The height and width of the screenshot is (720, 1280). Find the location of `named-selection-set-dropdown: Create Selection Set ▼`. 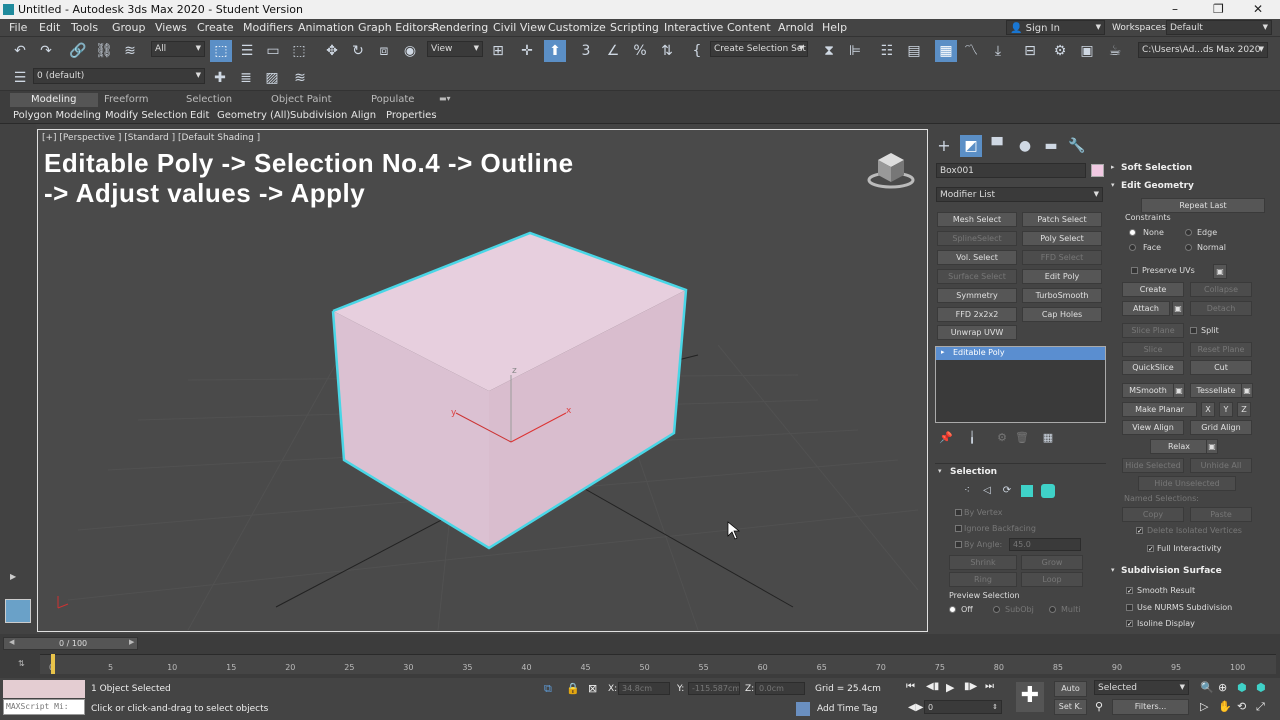

named-selection-set-dropdown: Create Selection Set ▼ is located at coordinates (759, 49).